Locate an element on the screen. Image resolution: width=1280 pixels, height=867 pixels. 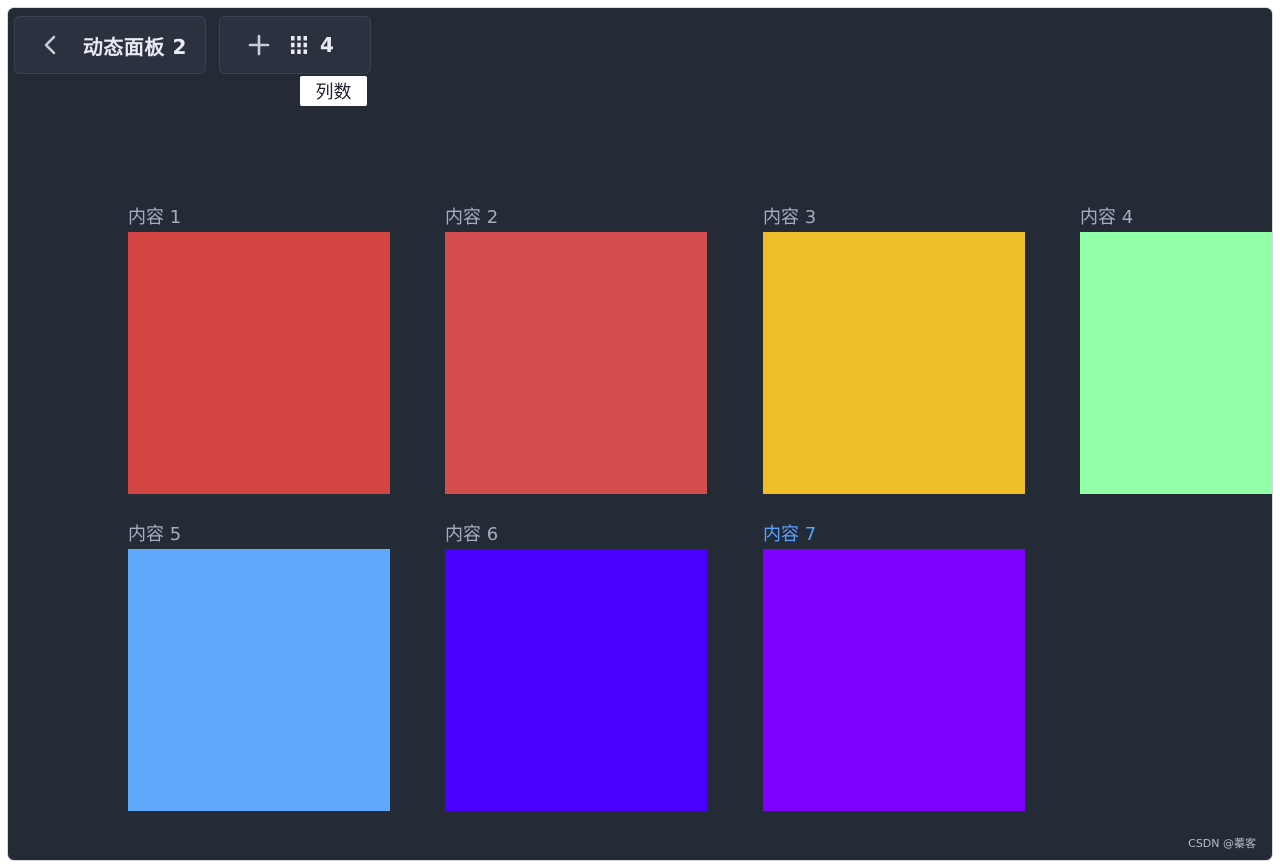
columns-button: 4 is located at coordinates (295, 45).